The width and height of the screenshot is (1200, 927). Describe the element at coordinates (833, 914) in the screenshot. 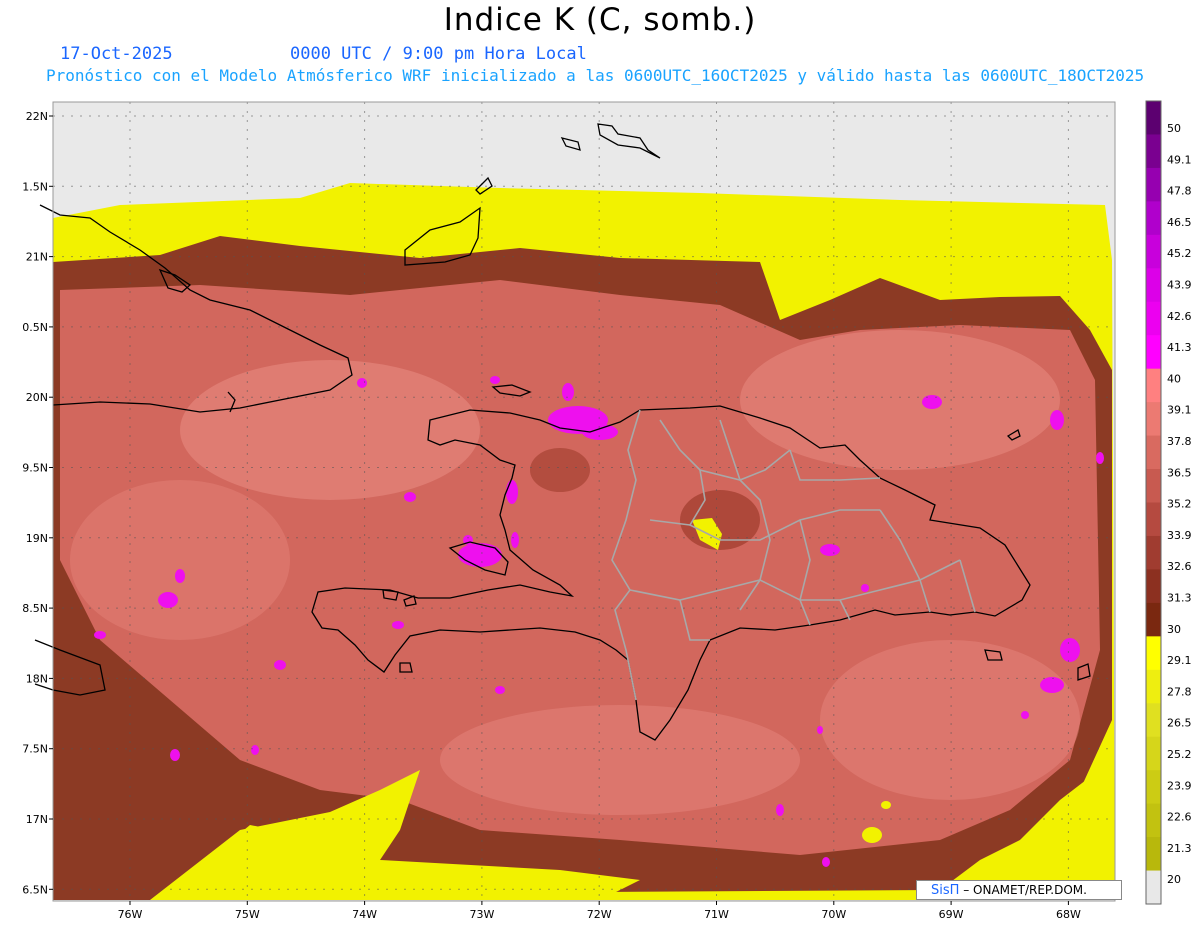

I see `lon-tick-label: 70W` at that location.